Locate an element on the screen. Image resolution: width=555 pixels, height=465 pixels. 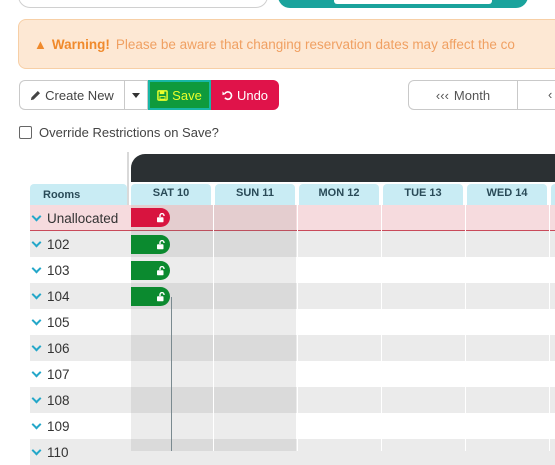
create-new-button: Create New is located at coordinates (71, 95).